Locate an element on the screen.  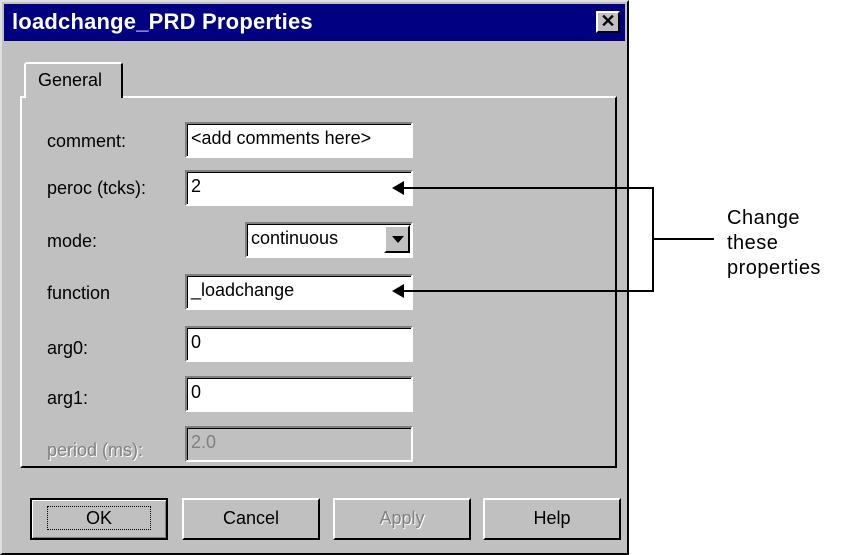
annotation-line-3: properties is located at coordinates (774, 268).